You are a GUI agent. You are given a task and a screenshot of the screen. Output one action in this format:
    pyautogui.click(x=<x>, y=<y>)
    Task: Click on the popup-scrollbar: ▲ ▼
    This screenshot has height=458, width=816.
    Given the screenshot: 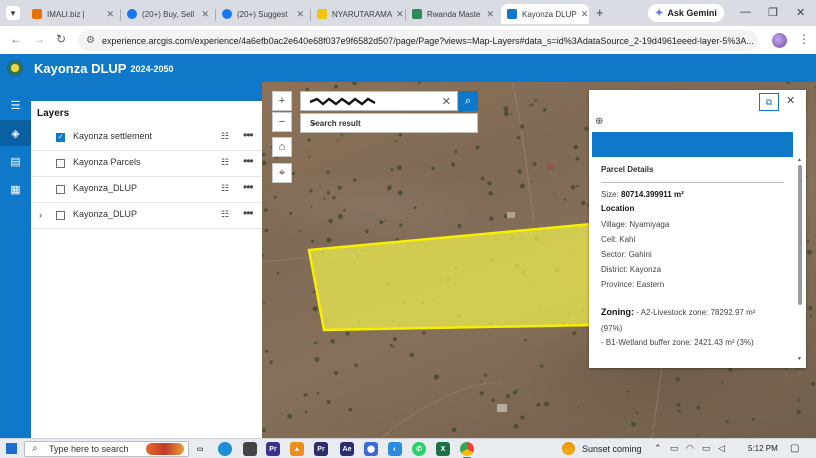 What is the action you would take?
    pyautogui.click(x=800, y=259)
    